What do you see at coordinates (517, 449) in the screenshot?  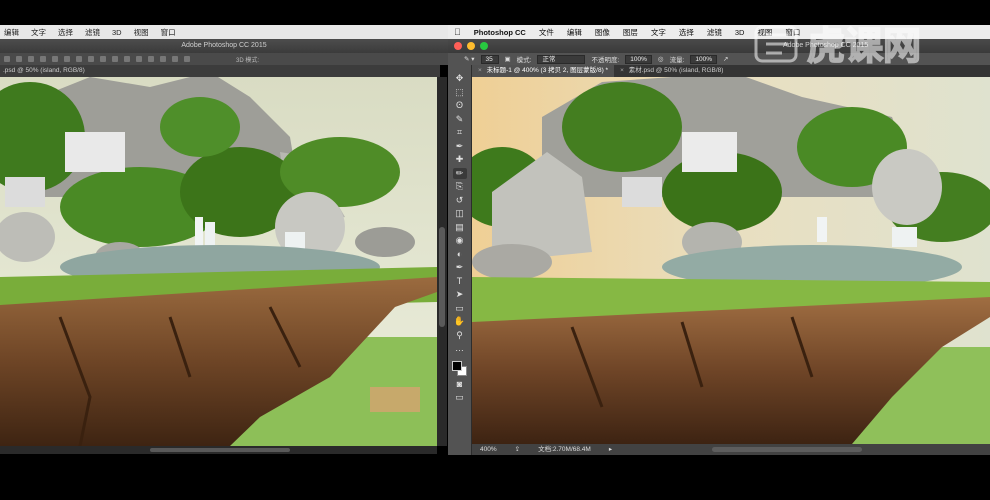 I see `export-icon: ⇪` at bounding box center [517, 449].